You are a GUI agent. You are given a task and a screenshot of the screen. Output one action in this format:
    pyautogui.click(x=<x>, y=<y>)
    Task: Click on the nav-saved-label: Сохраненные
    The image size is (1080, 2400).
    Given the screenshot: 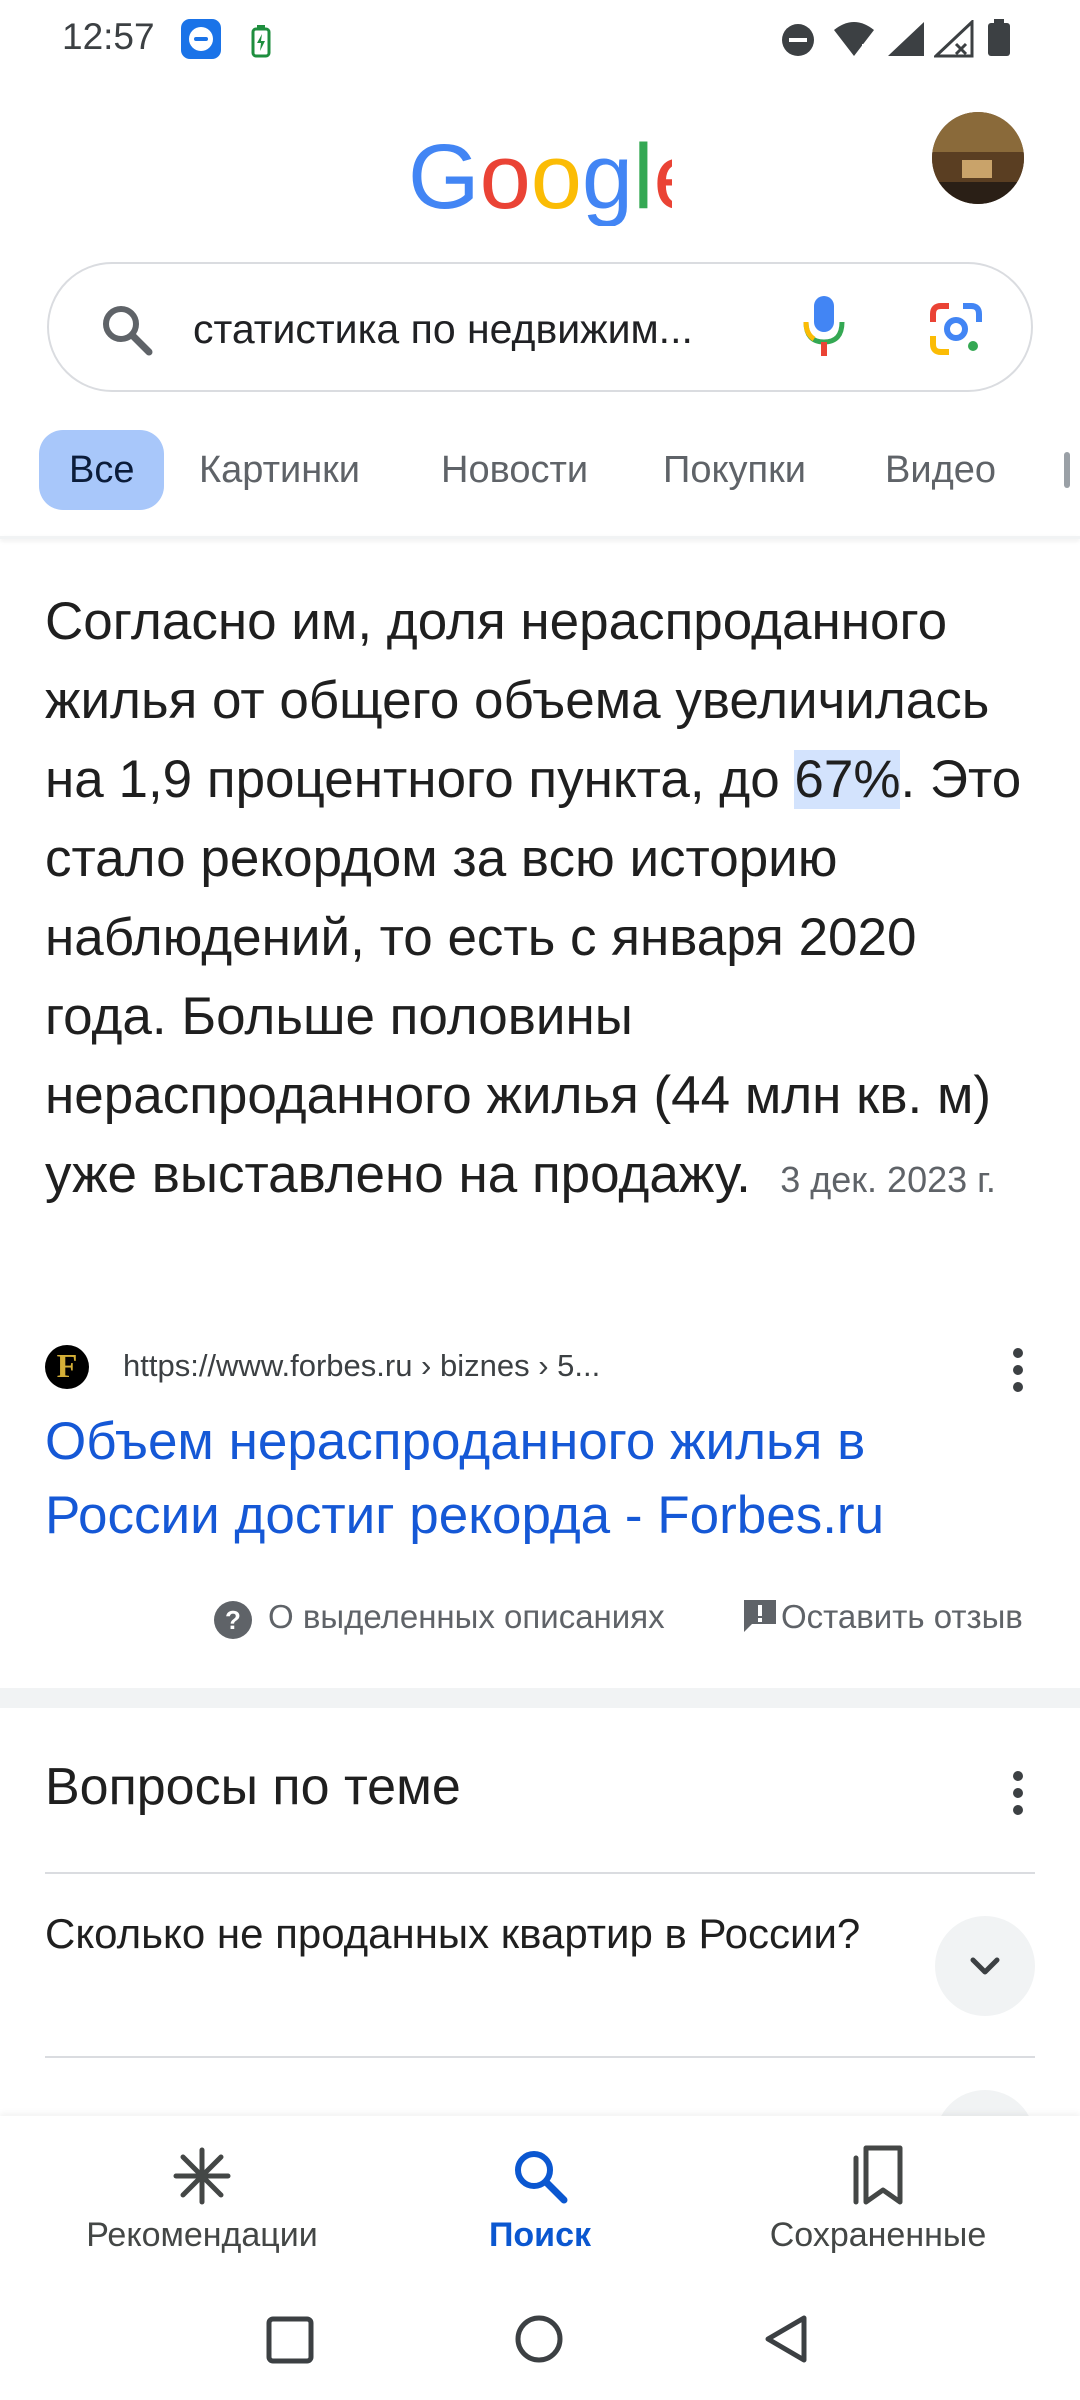 What is the action you would take?
    pyautogui.click(x=878, y=2235)
    